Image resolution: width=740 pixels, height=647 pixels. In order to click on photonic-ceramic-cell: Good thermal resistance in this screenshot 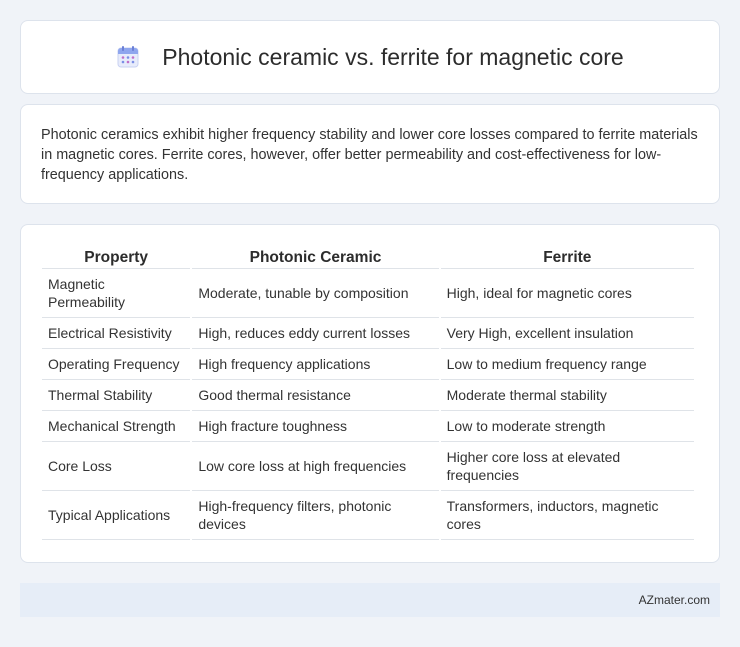, I will do `click(315, 395)`.